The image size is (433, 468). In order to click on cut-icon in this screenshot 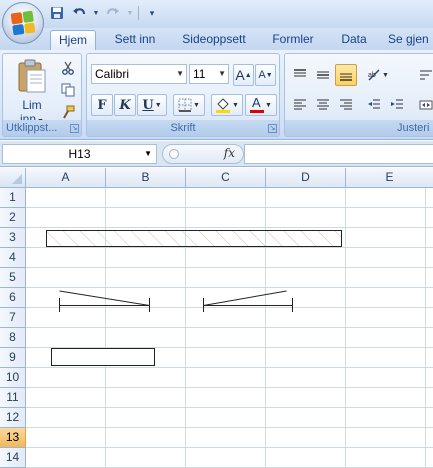, I will do `click(68, 68)`.